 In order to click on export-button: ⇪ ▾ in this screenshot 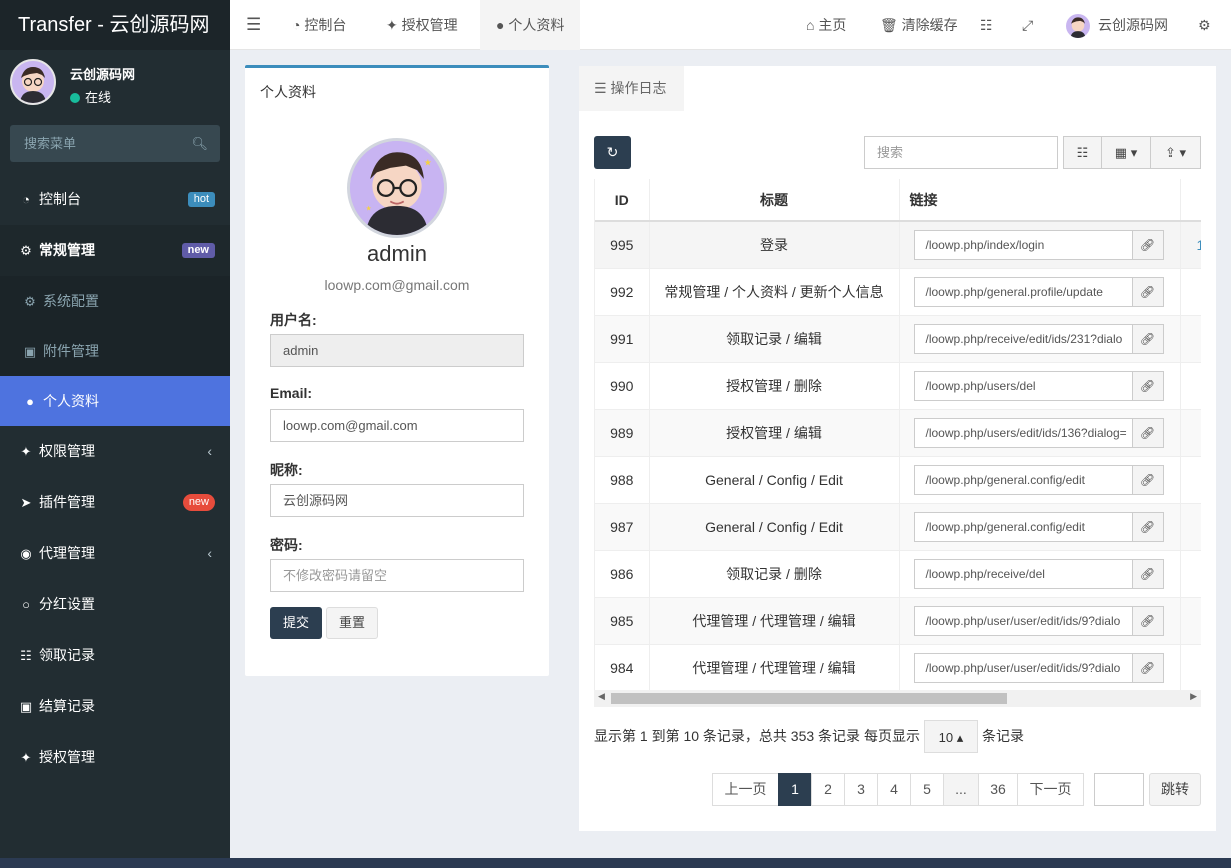, I will do `click(1175, 152)`.